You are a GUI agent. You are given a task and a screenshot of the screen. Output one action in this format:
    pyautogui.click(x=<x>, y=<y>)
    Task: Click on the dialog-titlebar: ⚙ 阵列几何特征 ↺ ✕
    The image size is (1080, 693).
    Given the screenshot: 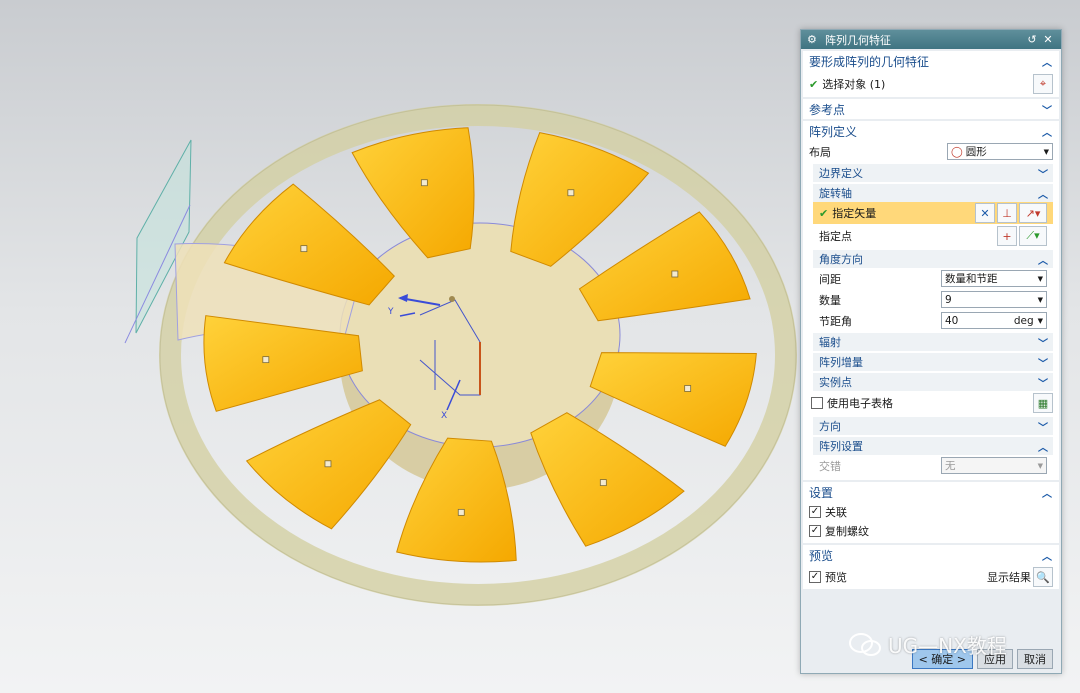 What is the action you would take?
    pyautogui.click(x=931, y=39)
    